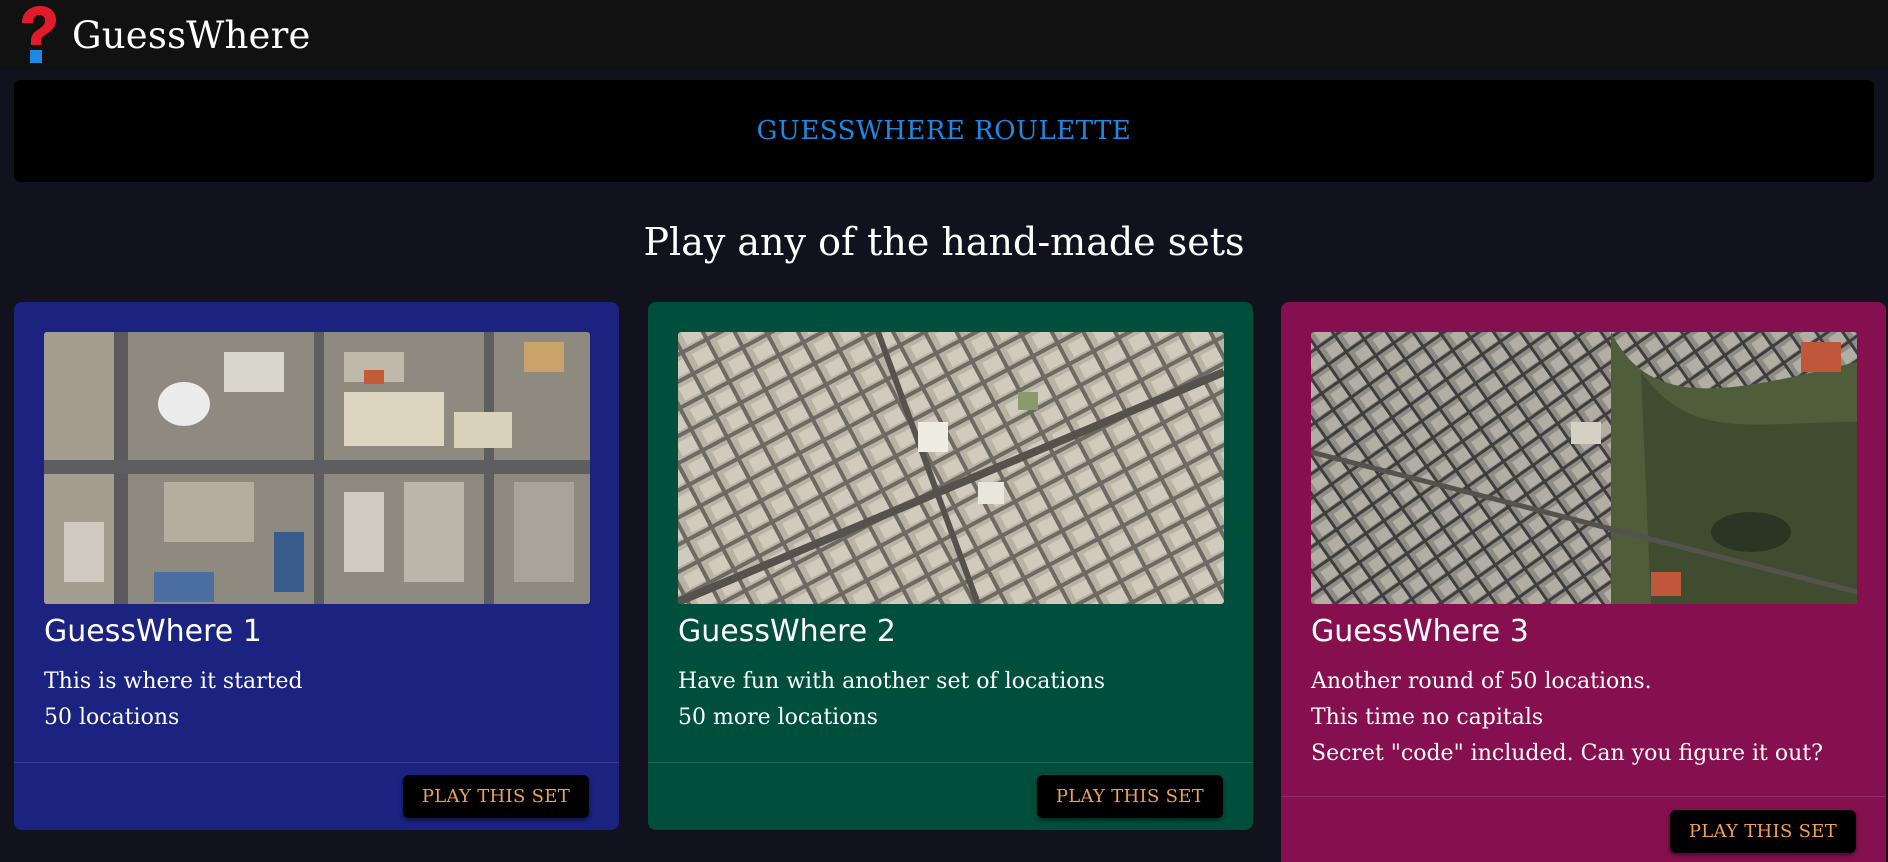 The width and height of the screenshot is (1888, 862). Describe the element at coordinates (891, 681) in the screenshot. I see `card-description-line: Have fun with another set of locations` at that location.